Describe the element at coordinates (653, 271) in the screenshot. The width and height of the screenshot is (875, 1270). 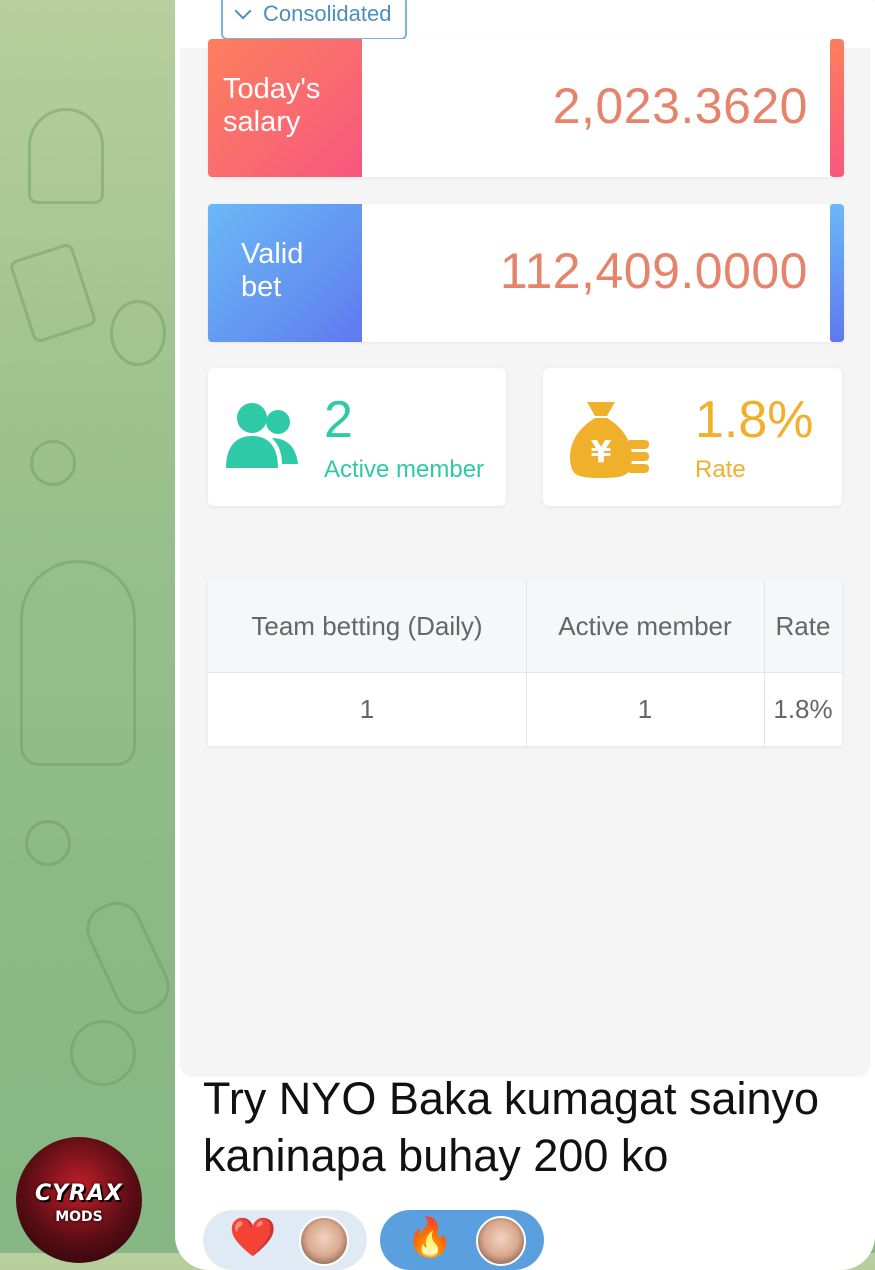
I see `valid-bet-value: 112,409.0000` at that location.